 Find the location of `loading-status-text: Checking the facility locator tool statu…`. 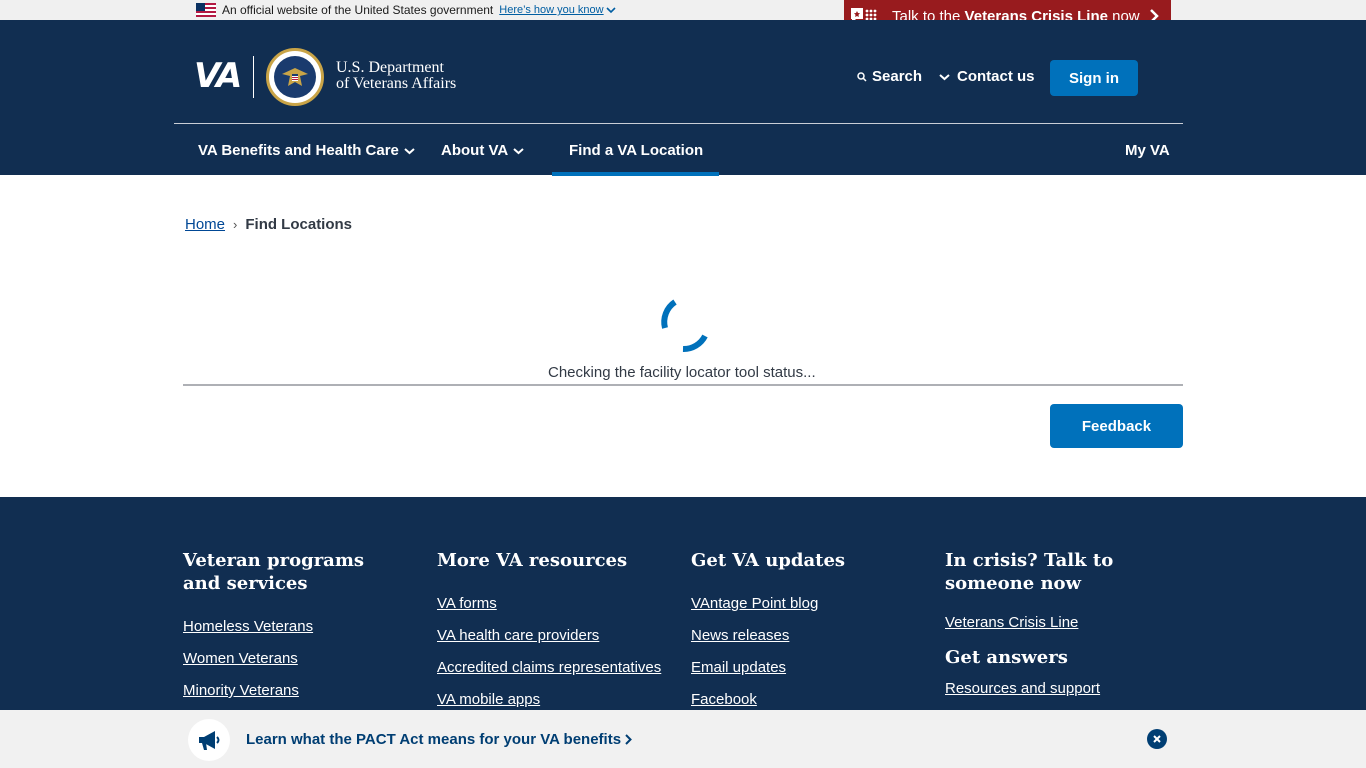

loading-status-text: Checking the facility locator tool statu… is located at coordinates (682, 372).